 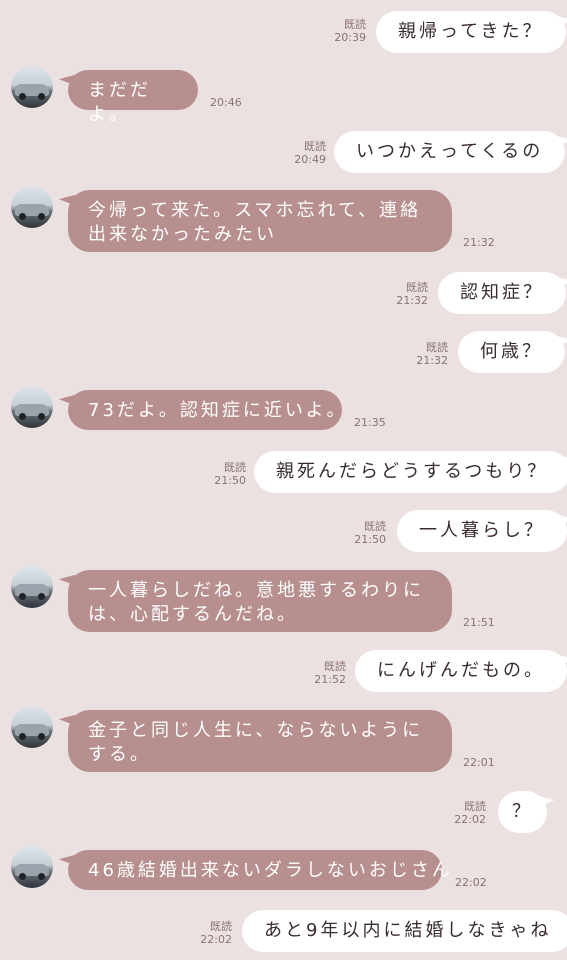 I want to click on message-meta: 既読 21:52, so click(x=324, y=673).